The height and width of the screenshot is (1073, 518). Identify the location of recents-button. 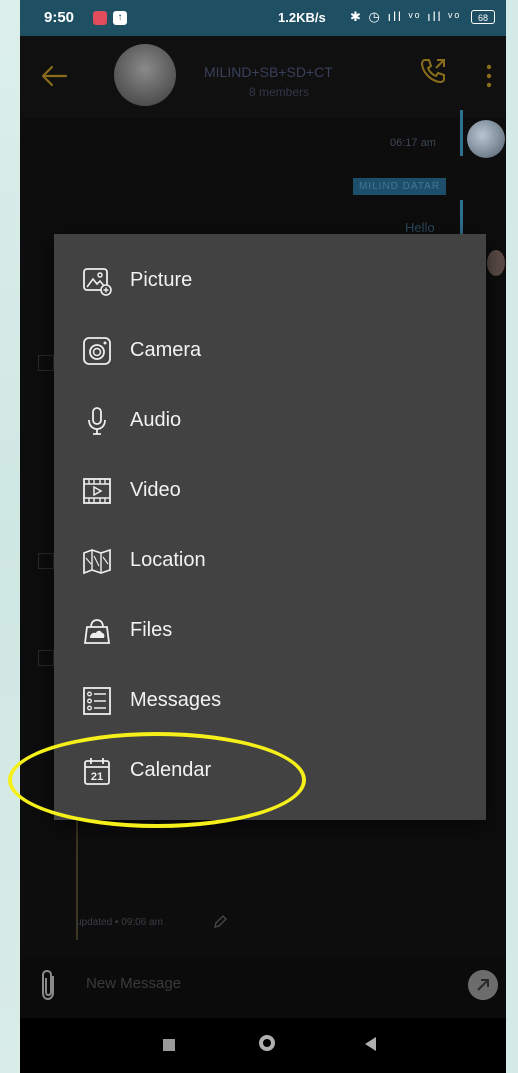
(169, 1045).